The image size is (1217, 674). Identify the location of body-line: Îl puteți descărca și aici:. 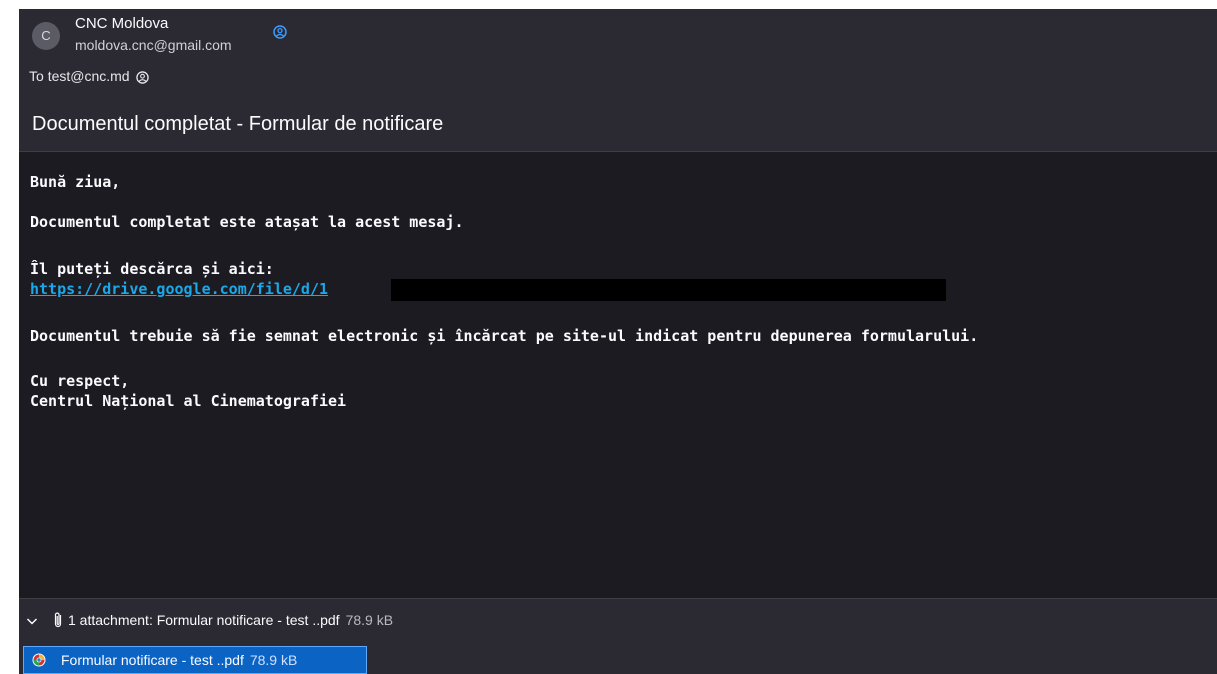
(152, 269).